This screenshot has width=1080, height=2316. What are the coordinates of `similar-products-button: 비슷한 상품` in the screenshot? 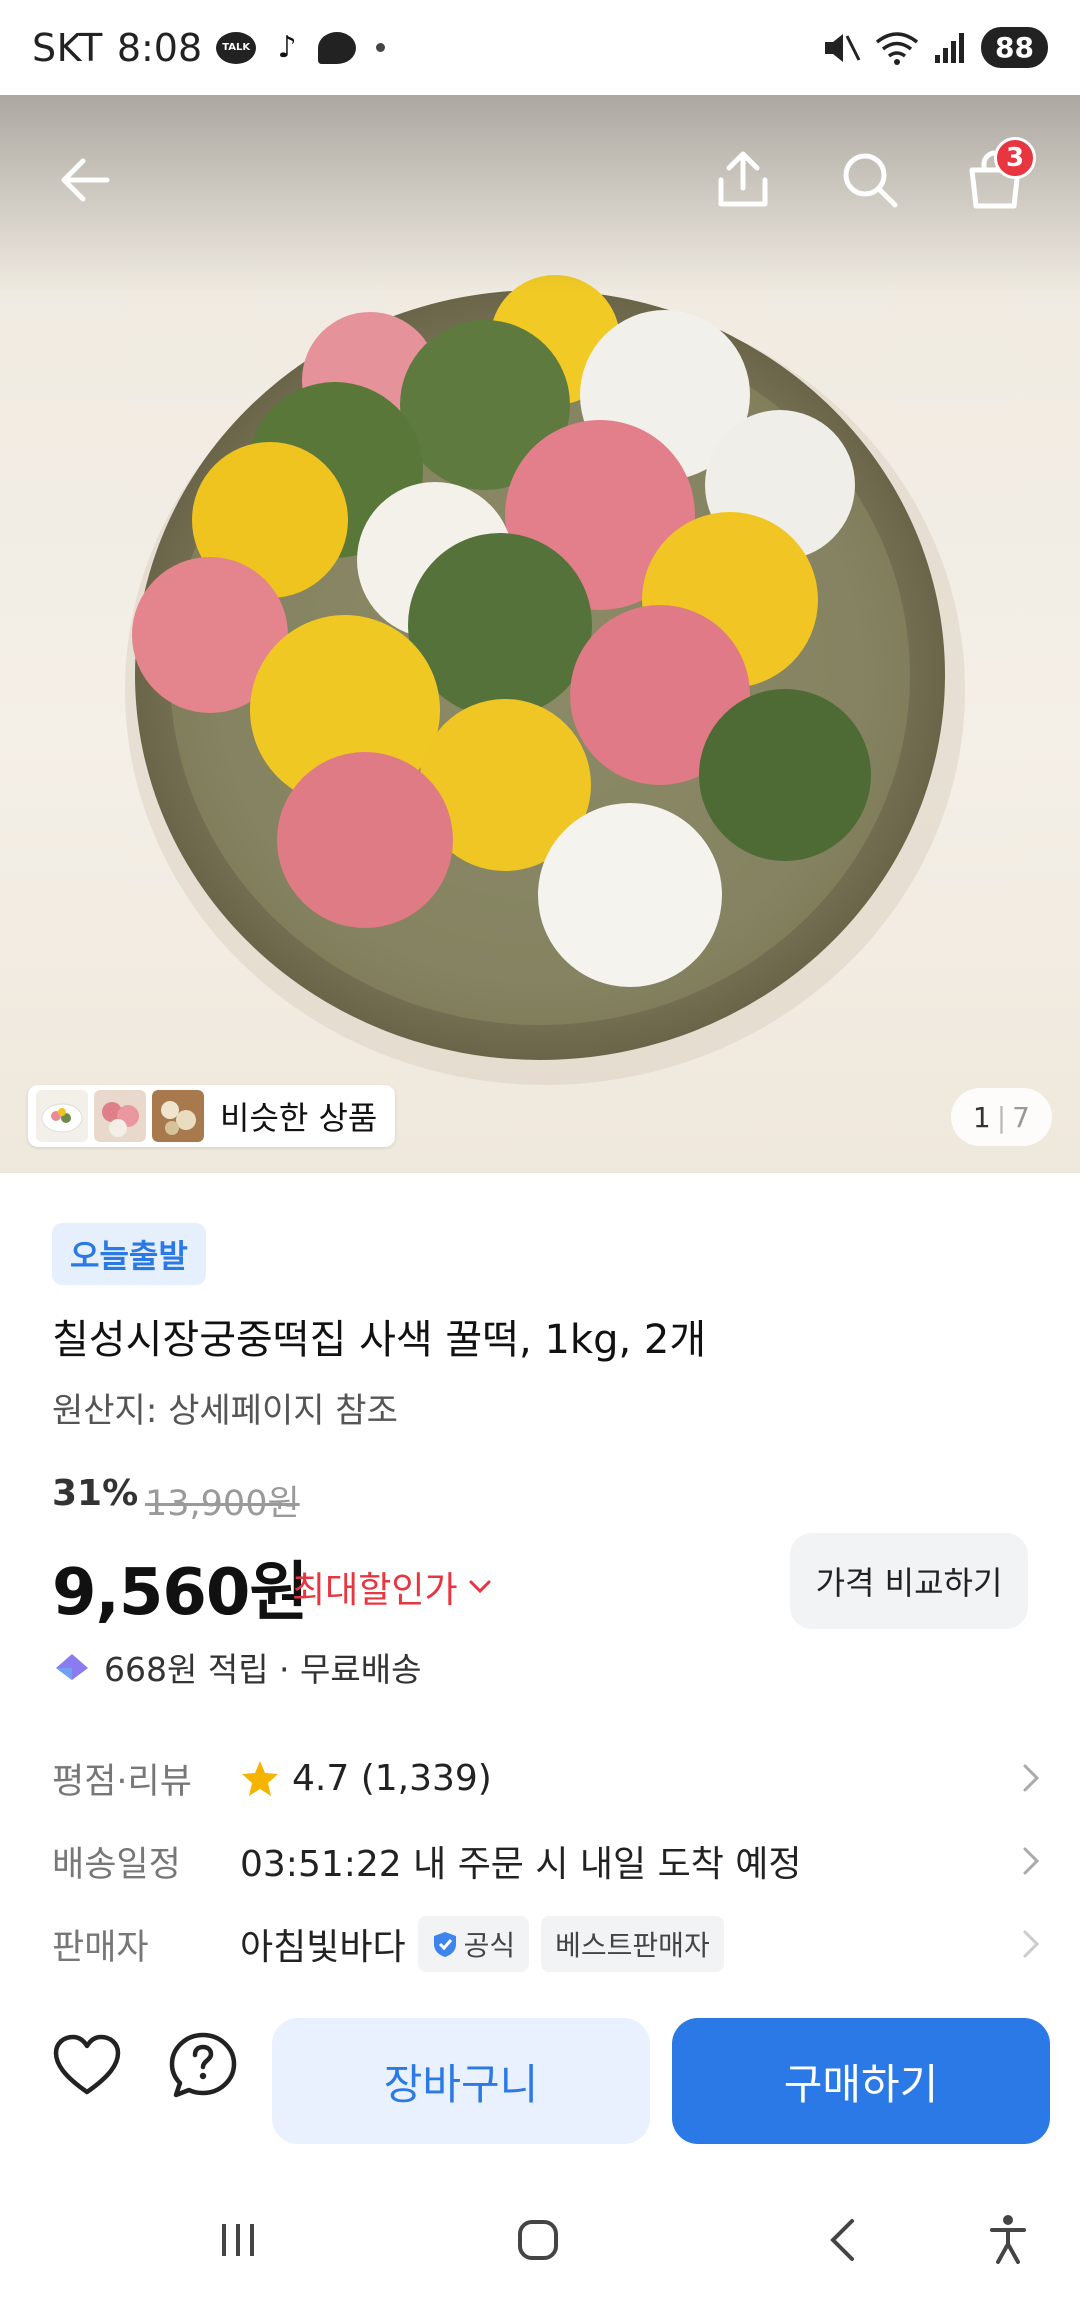 It's located at (212, 1116).